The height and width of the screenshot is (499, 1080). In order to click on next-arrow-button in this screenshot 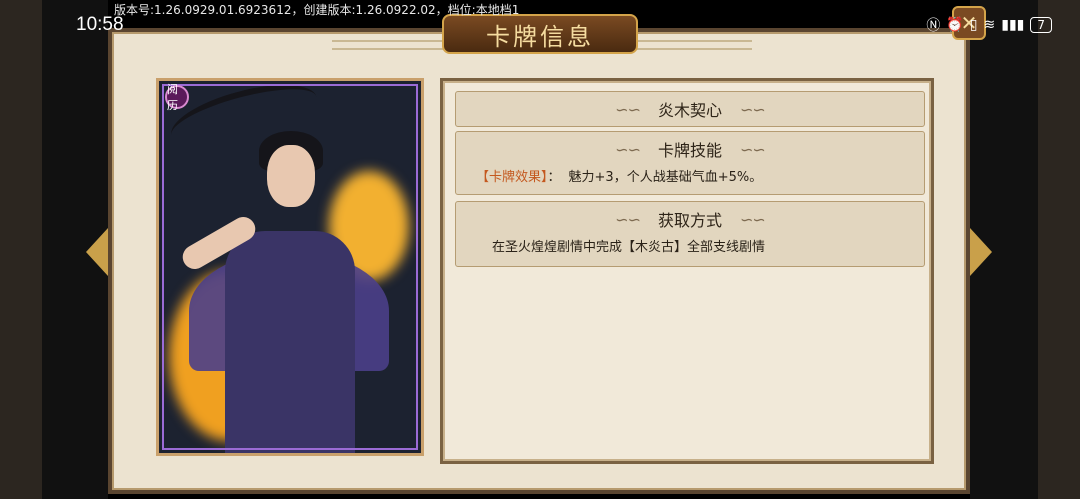, I will do `click(981, 252)`.